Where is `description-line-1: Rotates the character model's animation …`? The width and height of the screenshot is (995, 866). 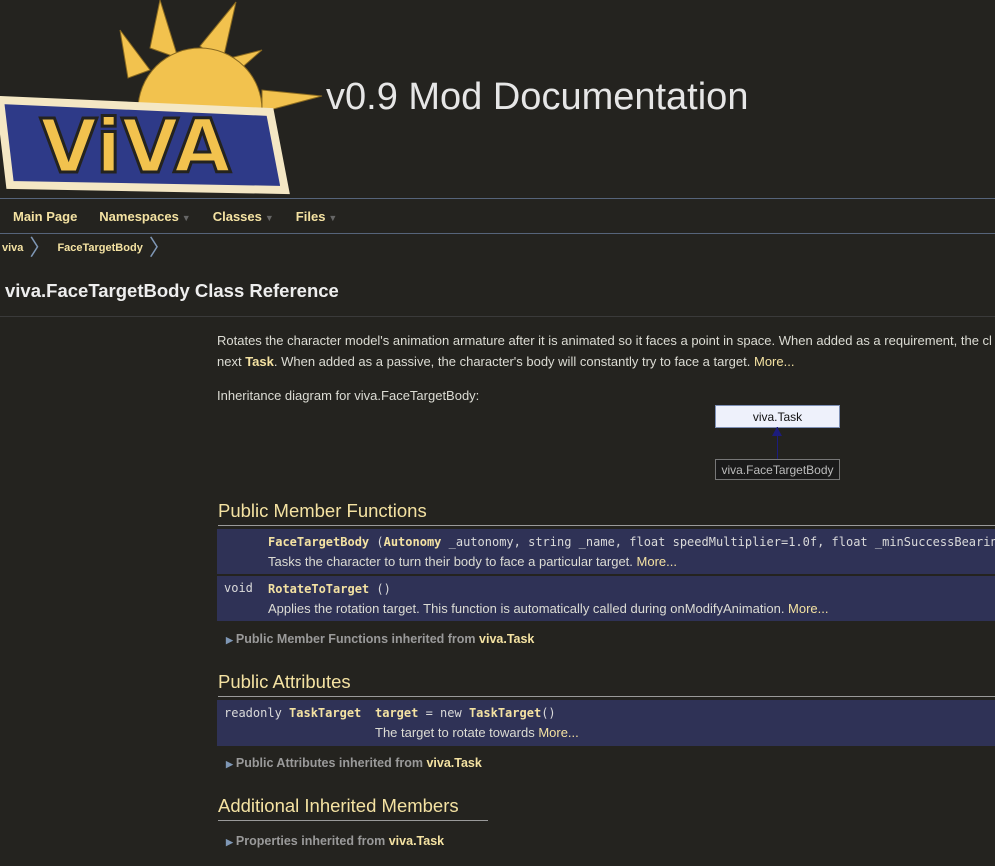
description-line-1: Rotates the character model's animation … is located at coordinates (604, 340).